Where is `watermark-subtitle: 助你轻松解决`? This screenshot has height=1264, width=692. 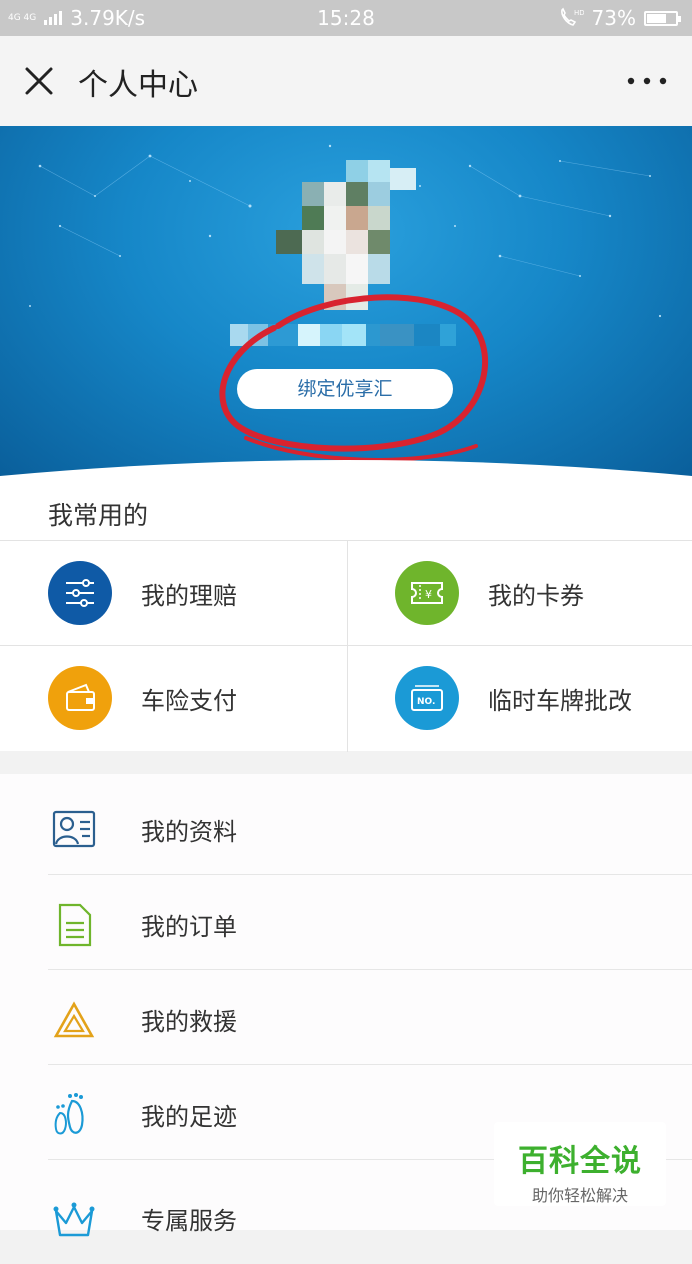
watermark-subtitle: 助你轻松解决 is located at coordinates (579, 1195).